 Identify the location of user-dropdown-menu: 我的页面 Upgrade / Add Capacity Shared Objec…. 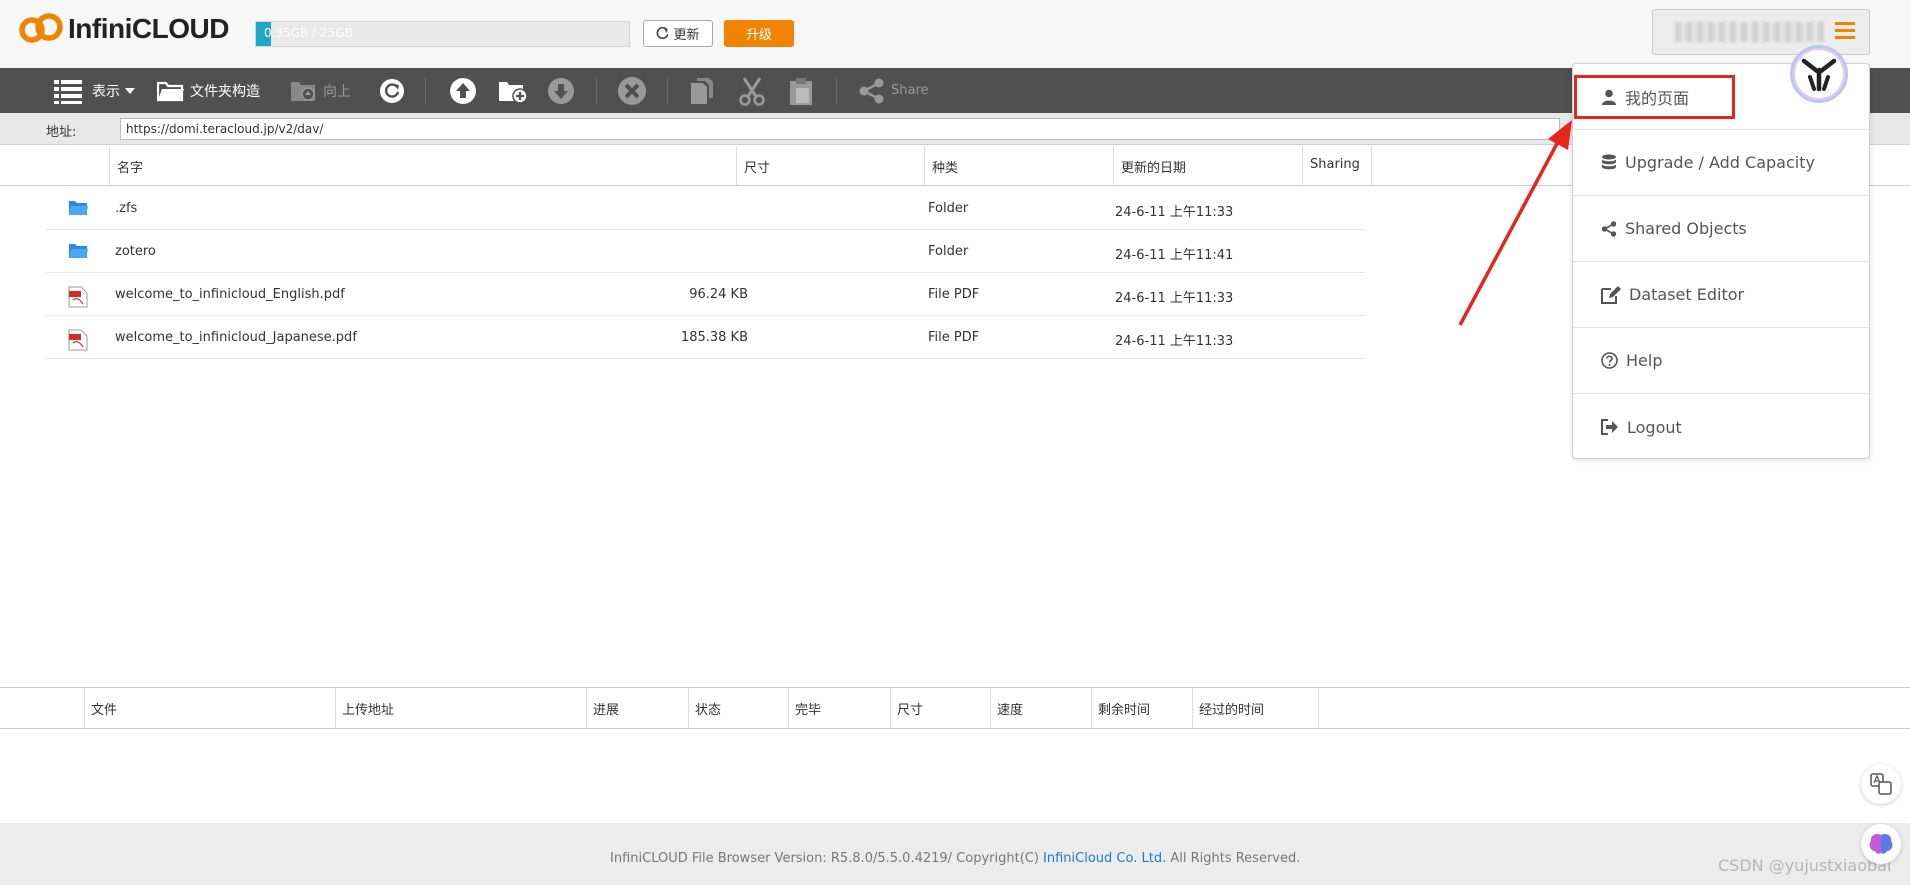
(1721, 261).